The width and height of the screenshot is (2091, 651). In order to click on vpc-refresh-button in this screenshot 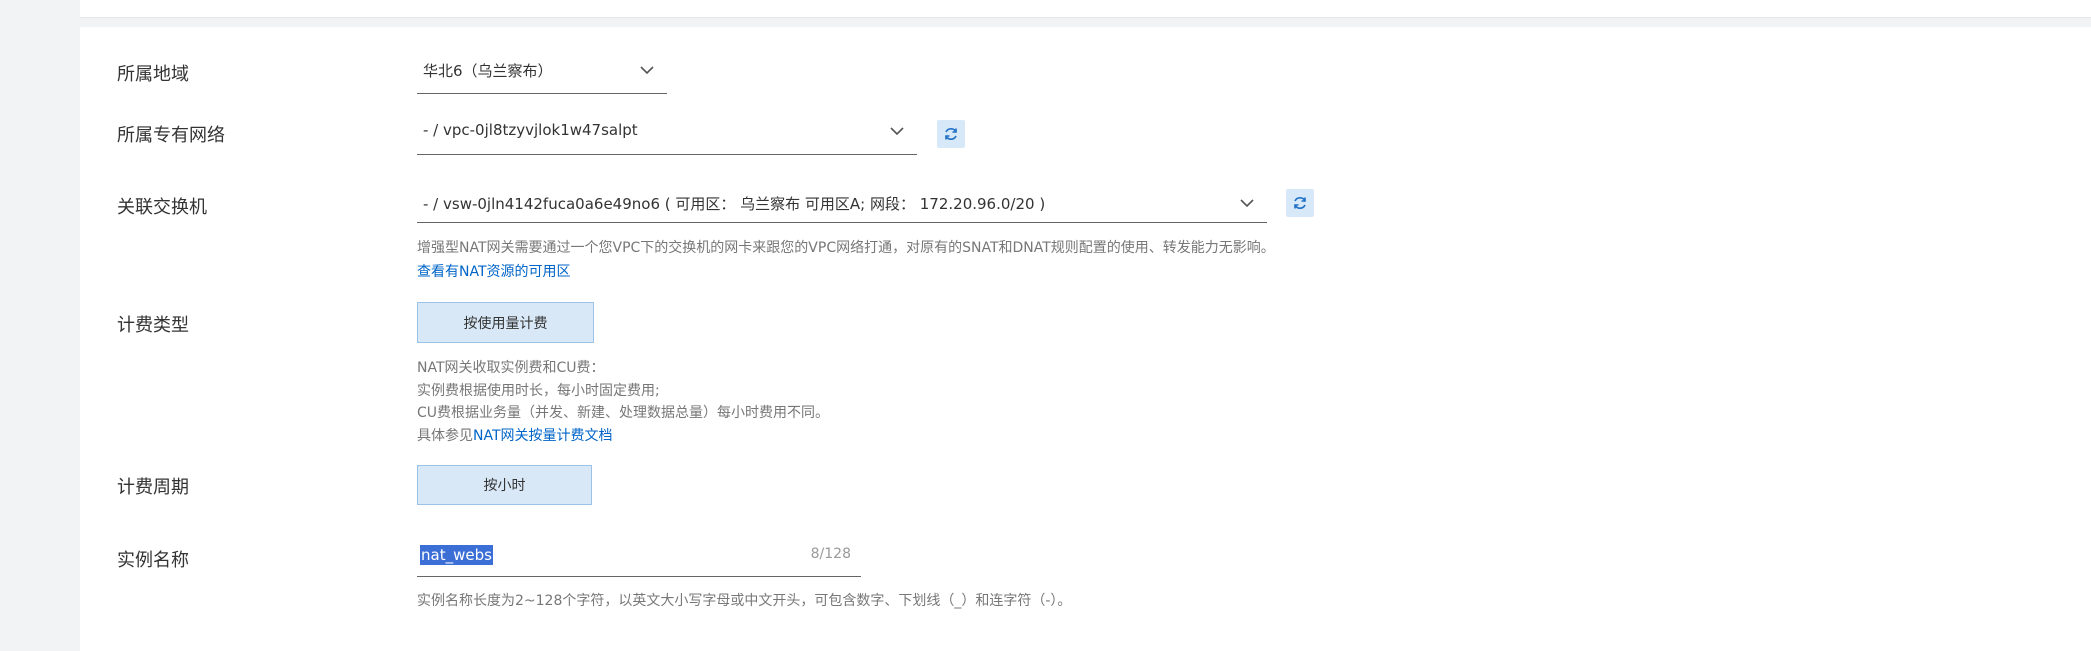, I will do `click(951, 134)`.